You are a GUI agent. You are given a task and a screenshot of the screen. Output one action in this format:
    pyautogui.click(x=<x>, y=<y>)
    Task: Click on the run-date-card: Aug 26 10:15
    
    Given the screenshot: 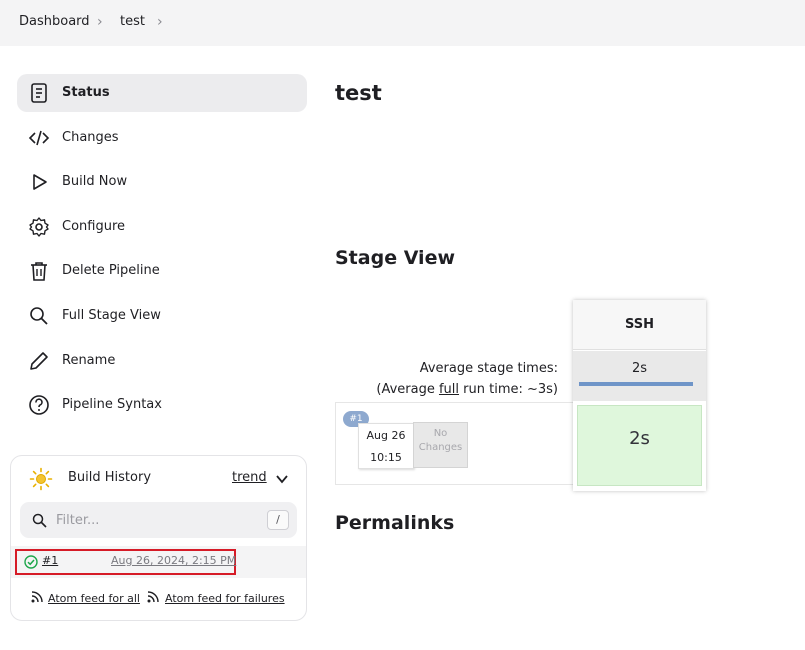 What is the action you would take?
    pyautogui.click(x=386, y=446)
    